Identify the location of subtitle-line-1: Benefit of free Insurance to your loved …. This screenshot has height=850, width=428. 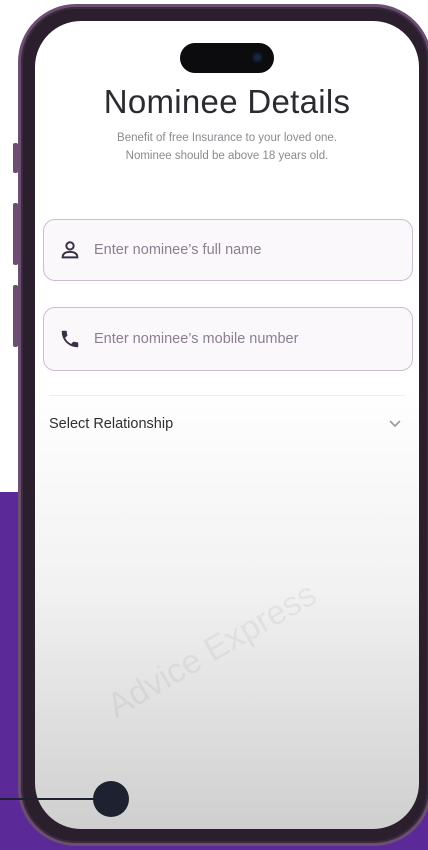
(227, 138).